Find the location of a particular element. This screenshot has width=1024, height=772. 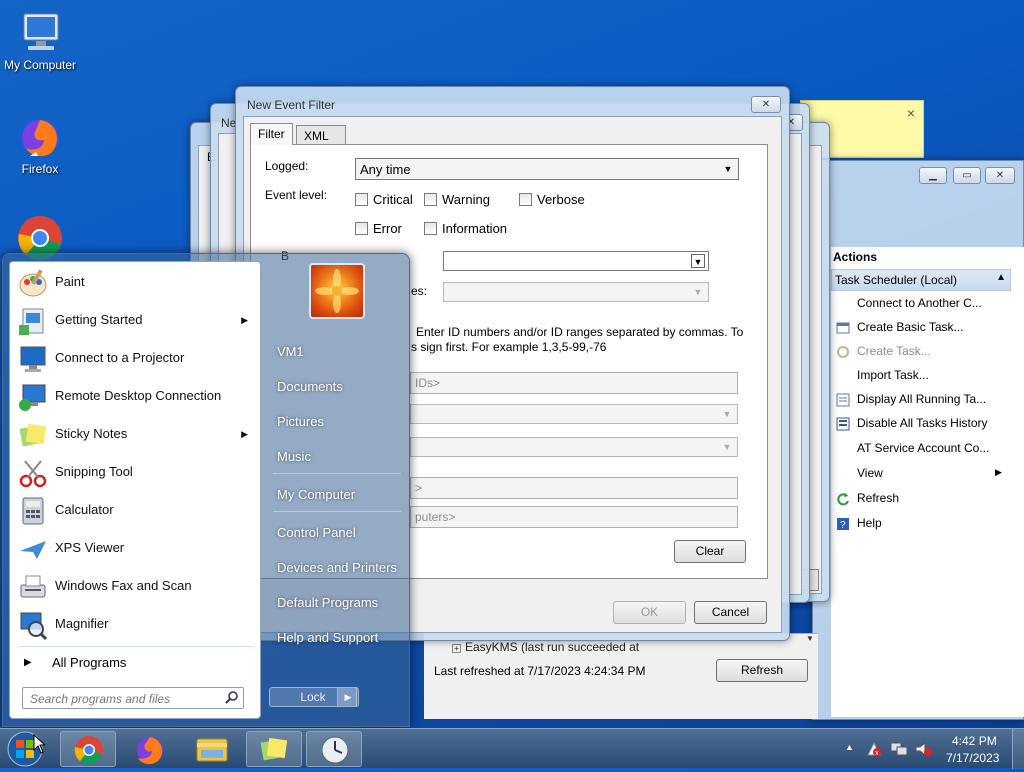

program-sticky-notes: Sticky Notes ▶ is located at coordinates (136, 434).